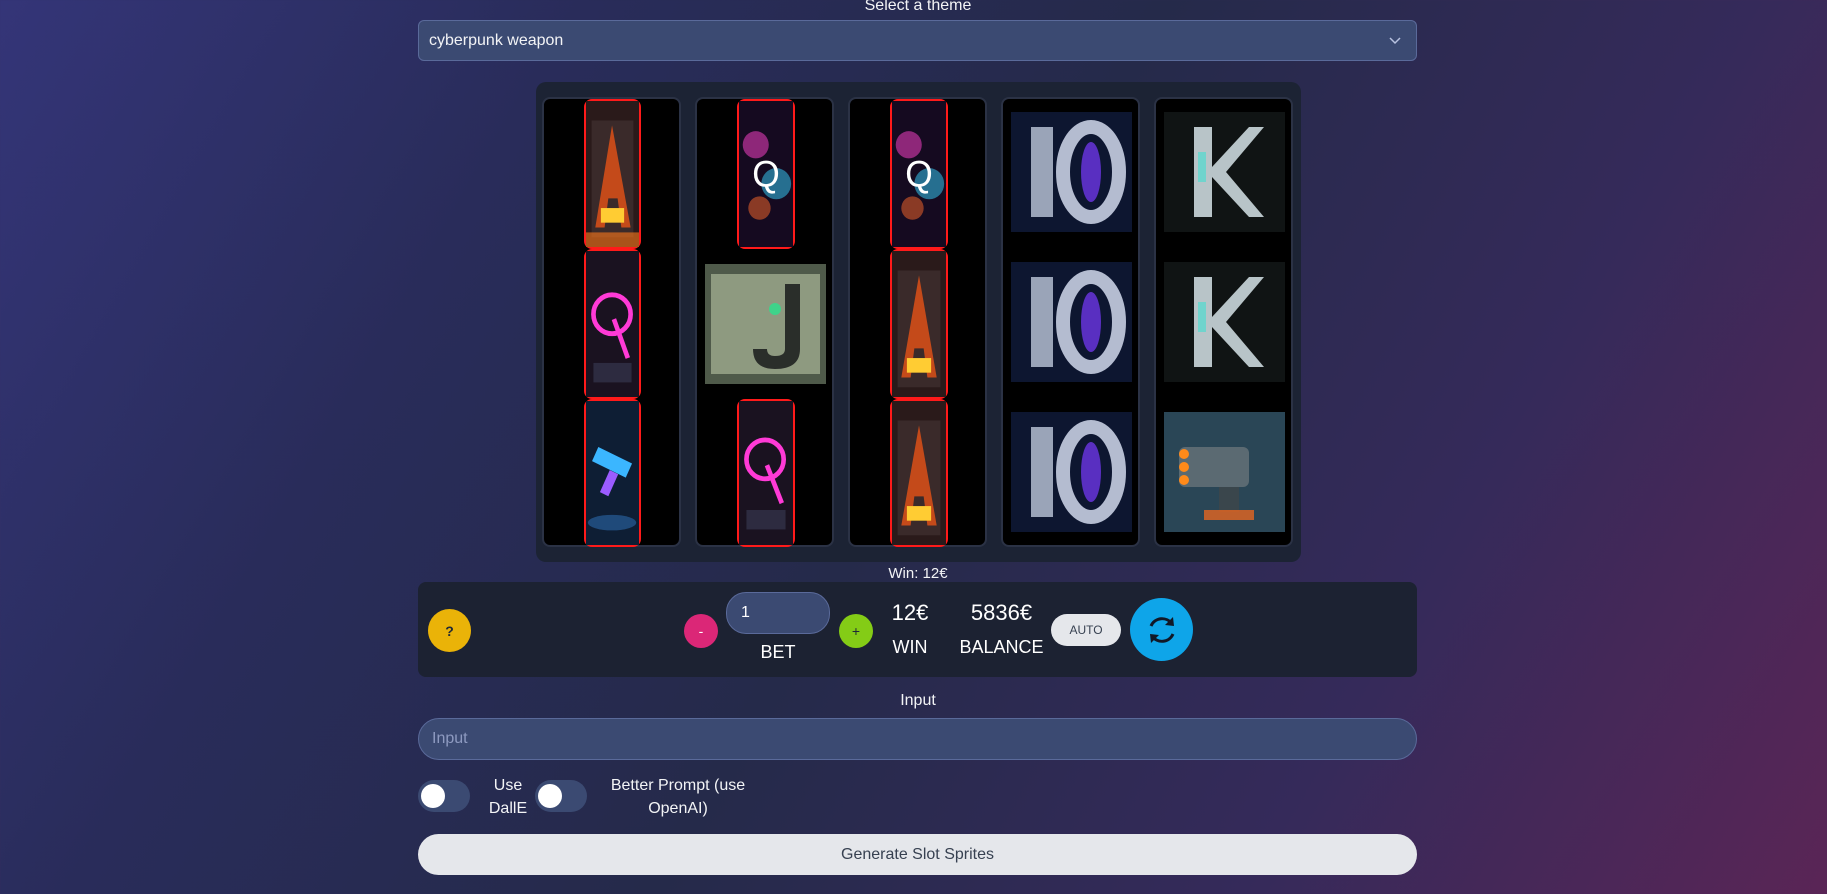 This screenshot has height=894, width=1827. What do you see at coordinates (508, 797) in the screenshot?
I see `use-dalle-label: Use DallE` at bounding box center [508, 797].